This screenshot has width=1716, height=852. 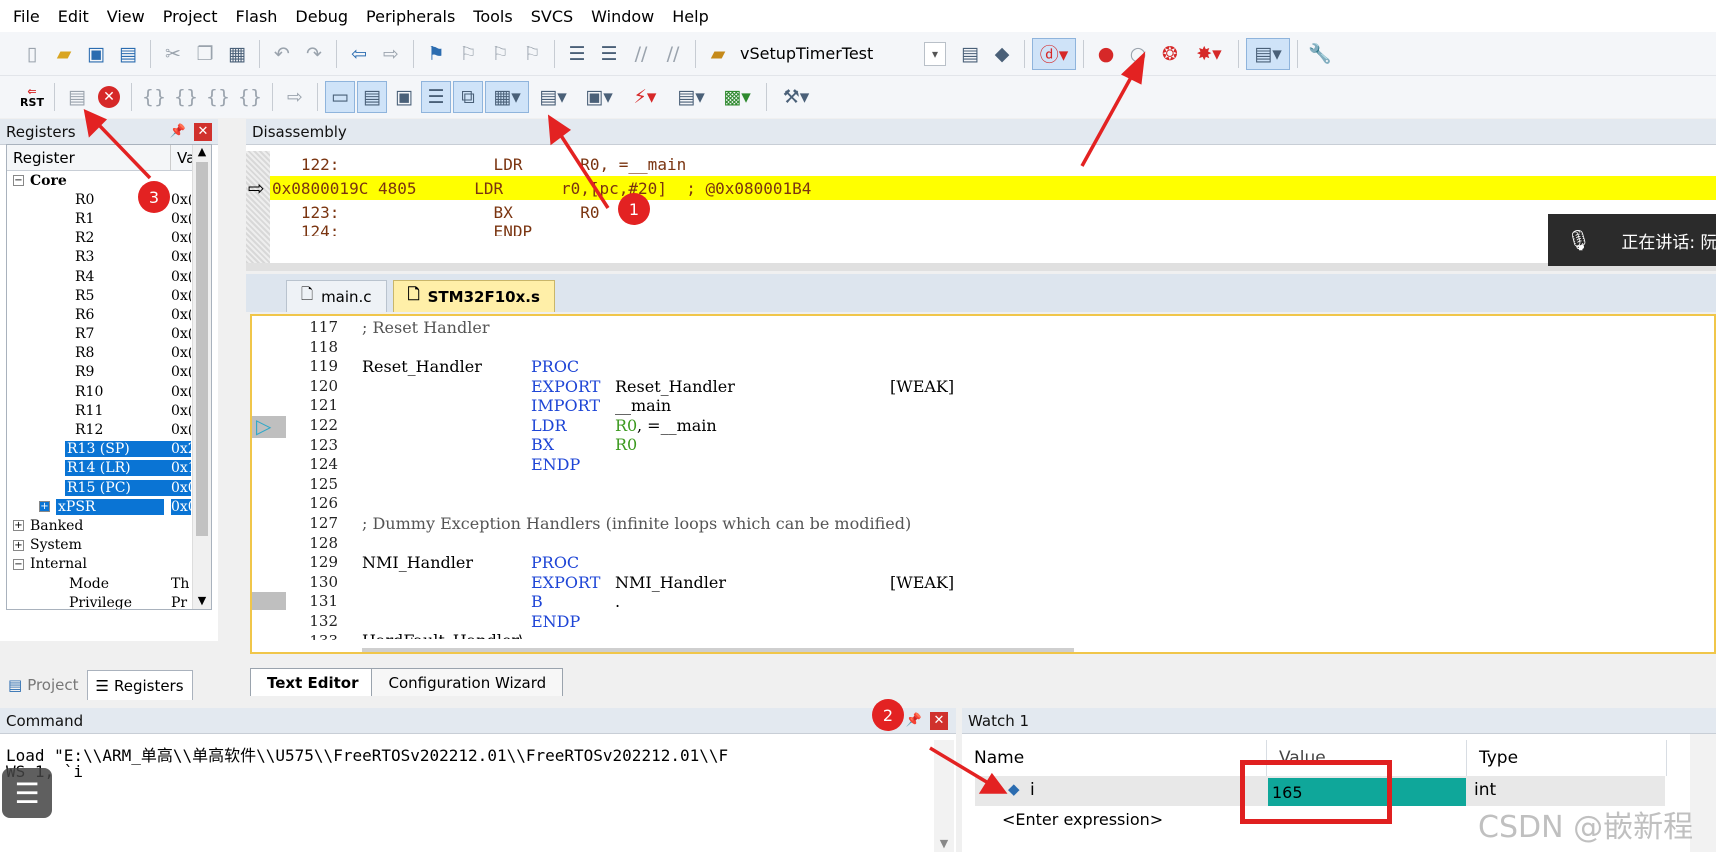 What do you see at coordinates (622, 16) in the screenshot?
I see `menu-window: Window` at bounding box center [622, 16].